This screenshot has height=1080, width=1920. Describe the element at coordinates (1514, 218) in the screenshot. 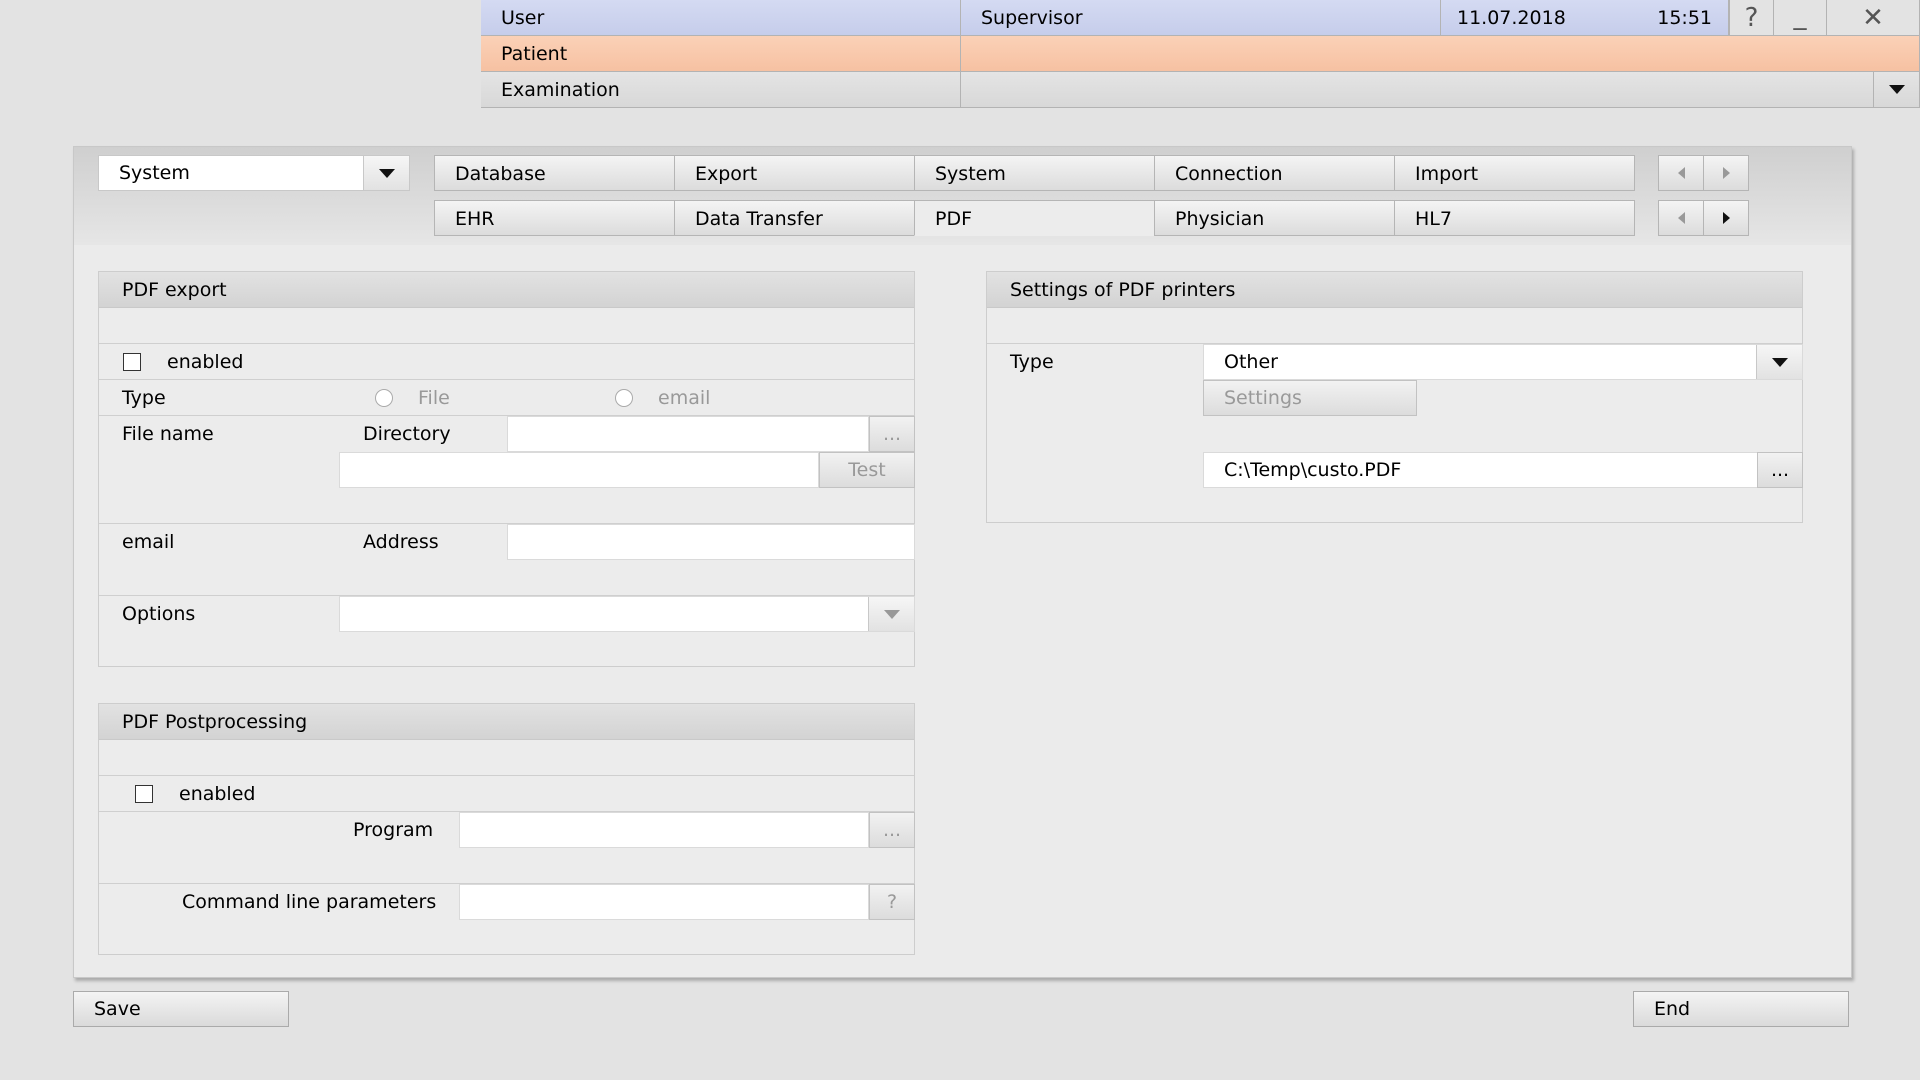

I see `tab-hl7: HL7` at that location.